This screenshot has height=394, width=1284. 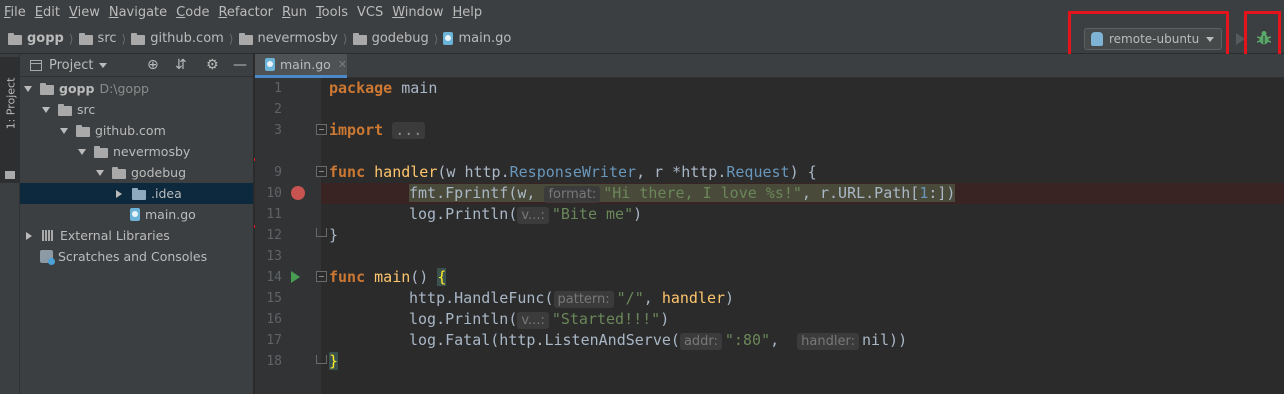 What do you see at coordinates (136, 214) in the screenshot?
I see `tree-item: main.go` at bounding box center [136, 214].